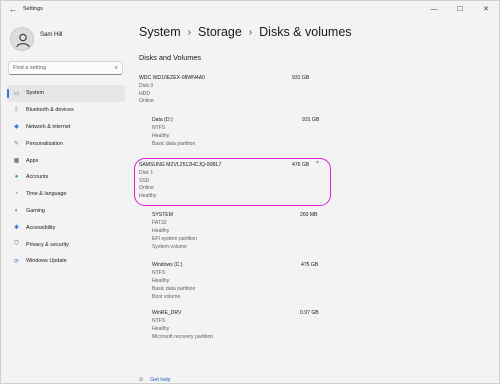 The image size is (500, 384). I want to click on volume-size: 475 GB, so click(310, 265).